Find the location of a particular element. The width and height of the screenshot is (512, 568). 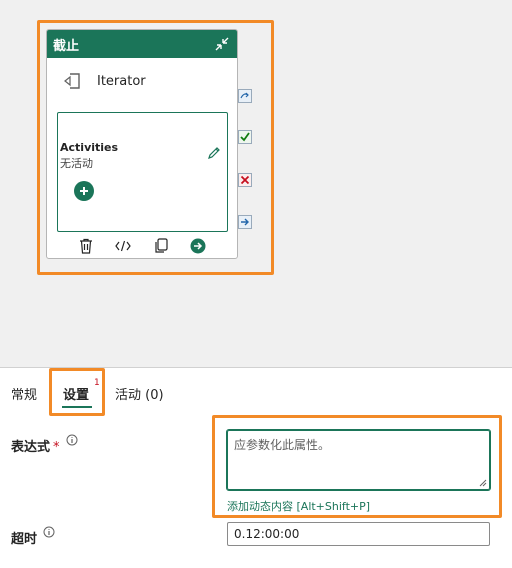

completion-arrow-icon is located at coordinates (245, 222).